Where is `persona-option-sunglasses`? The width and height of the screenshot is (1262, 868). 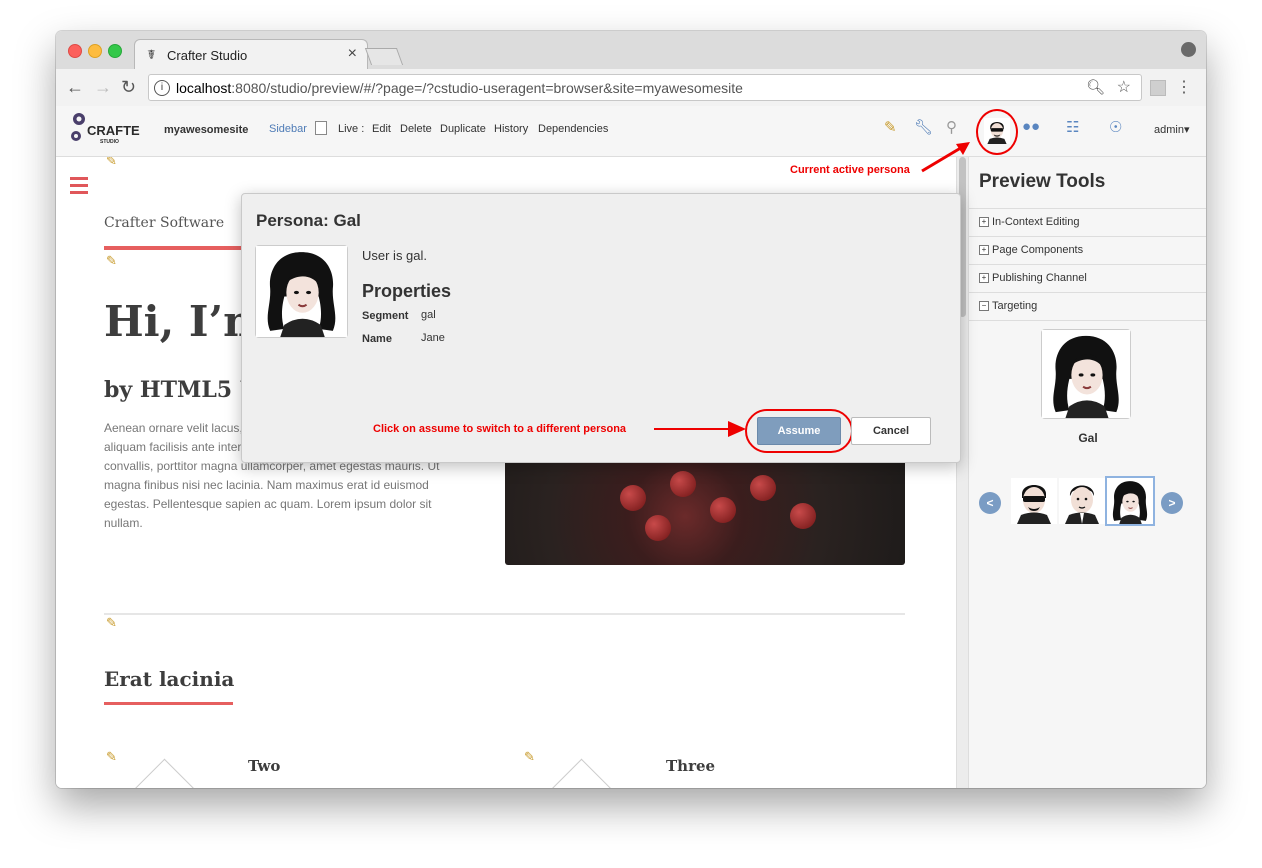 persona-option-sunglasses is located at coordinates (1034, 501).